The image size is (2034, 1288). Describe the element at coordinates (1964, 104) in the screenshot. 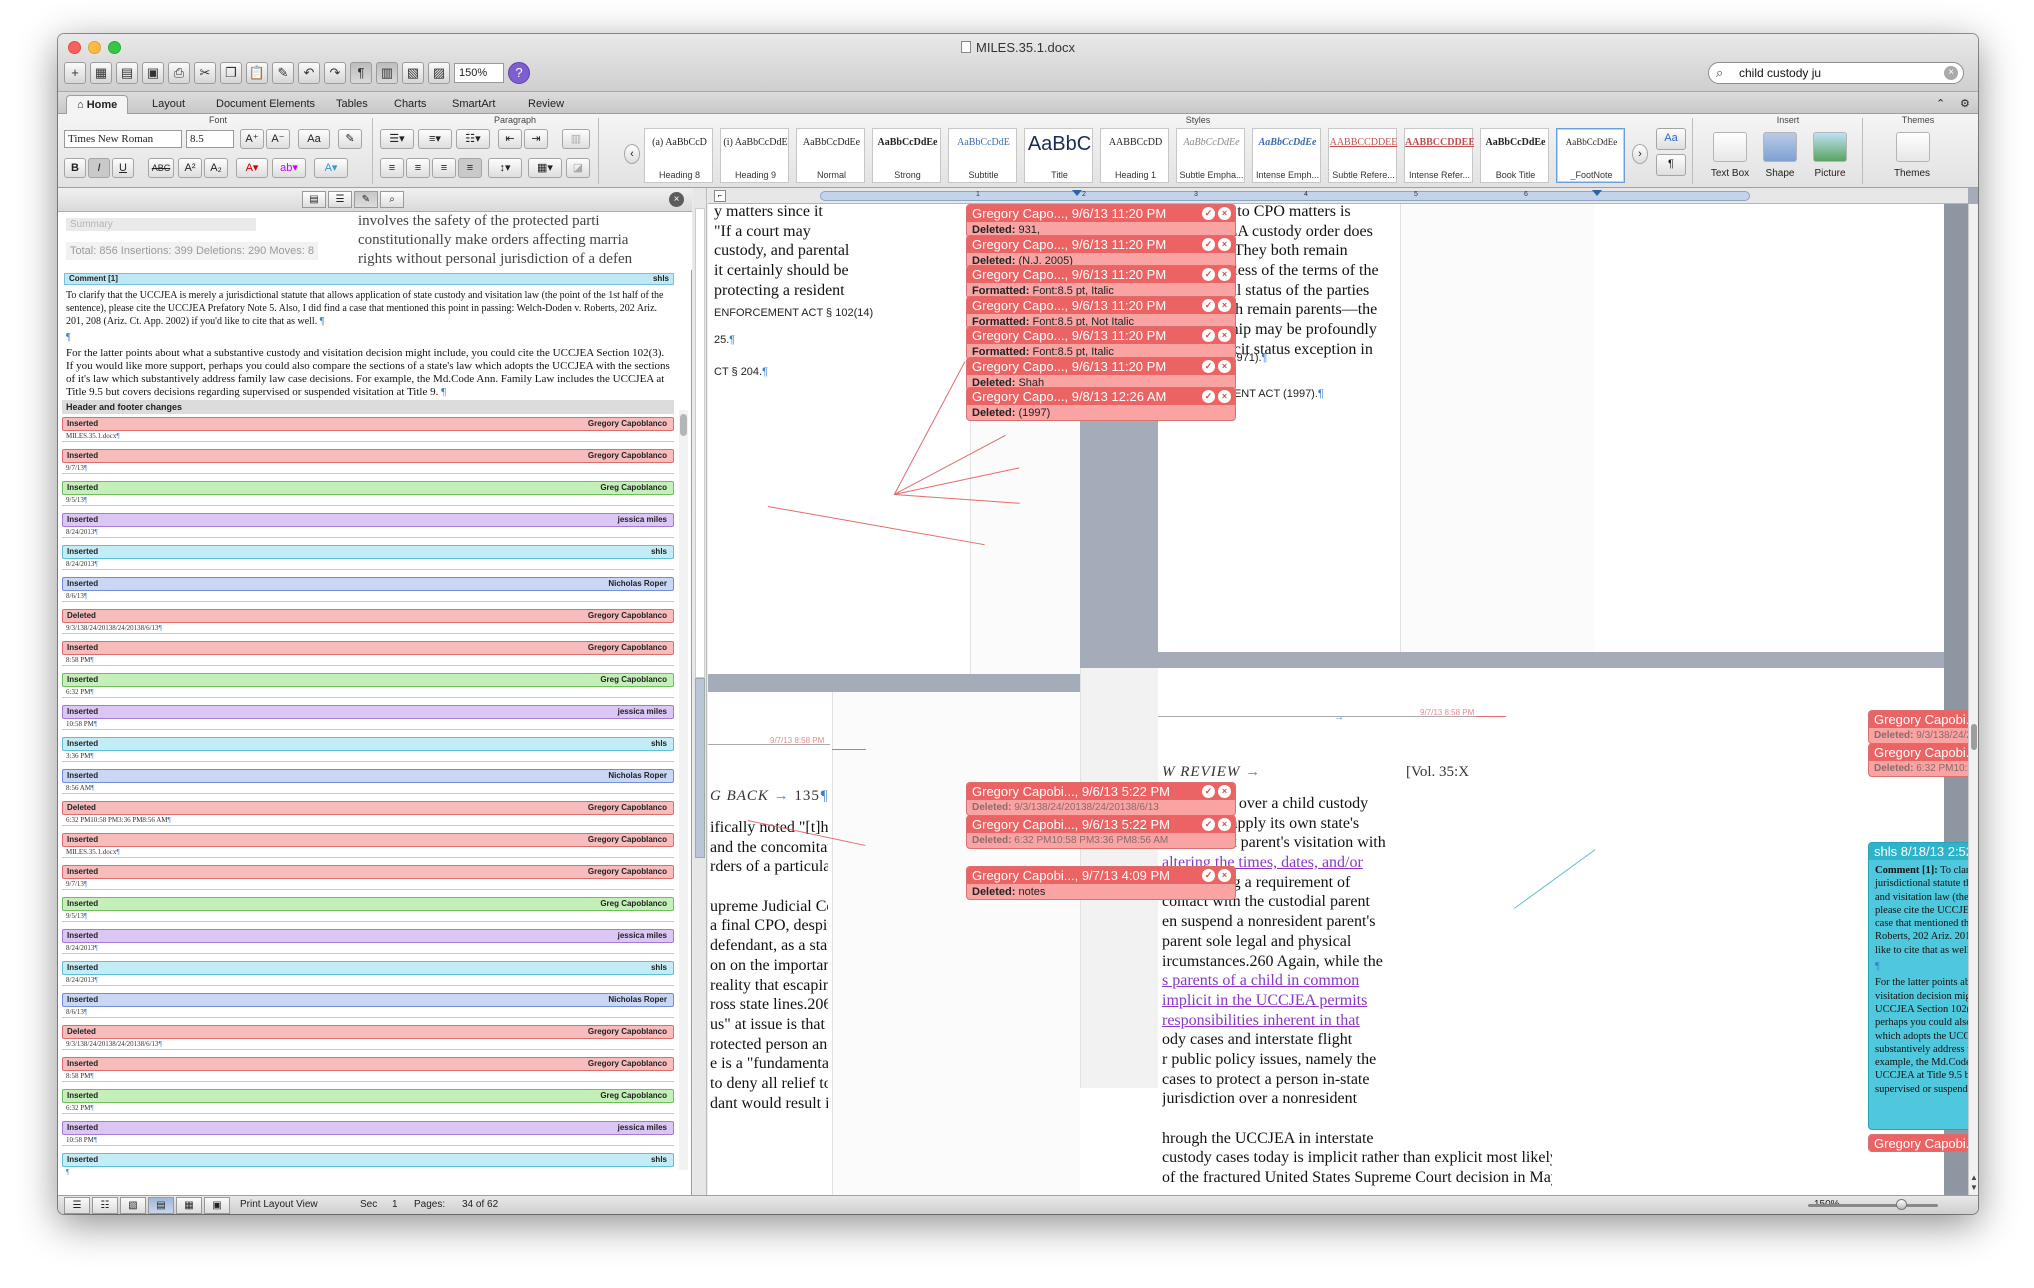

I see `ribbon-options-icon: ⚙` at that location.